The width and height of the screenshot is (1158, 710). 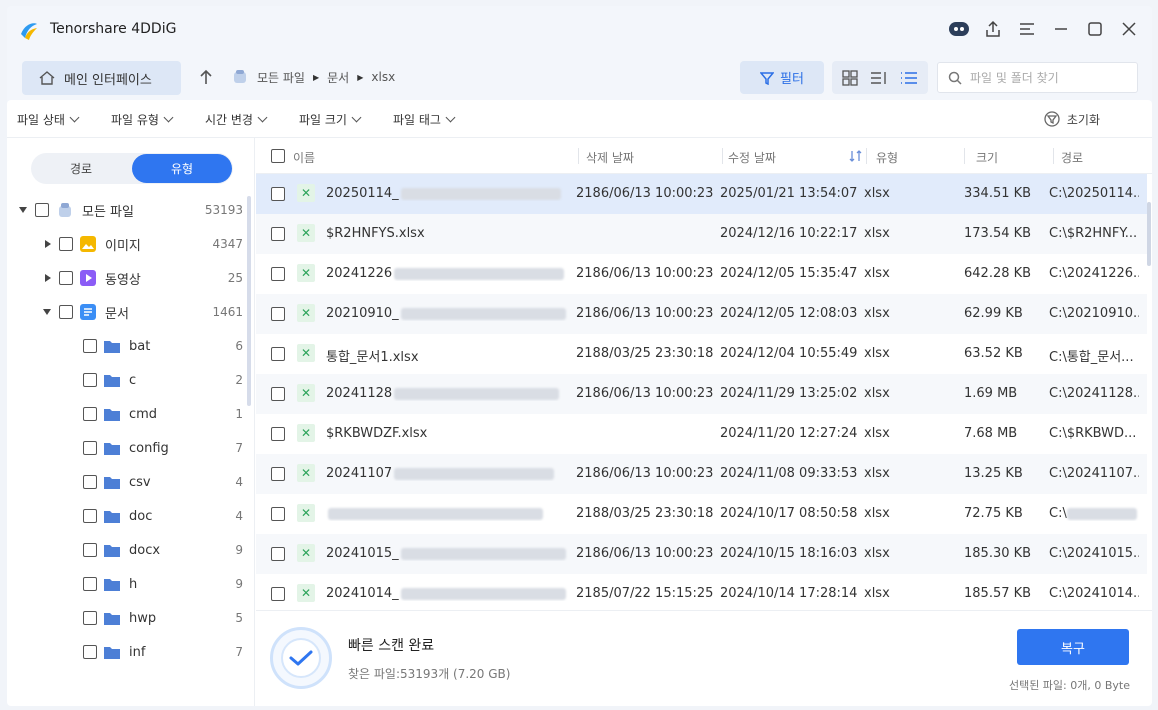 What do you see at coordinates (789, 473) in the screenshot?
I see `cell-modified: 2024/11/08 09:33:53` at bounding box center [789, 473].